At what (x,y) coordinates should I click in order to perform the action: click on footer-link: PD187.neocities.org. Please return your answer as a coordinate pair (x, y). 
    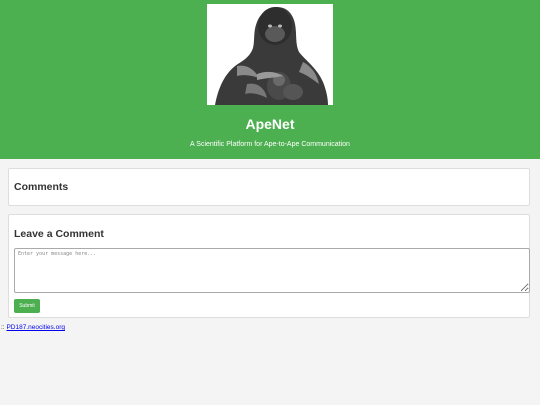
    Looking at the image, I should click on (35, 327).